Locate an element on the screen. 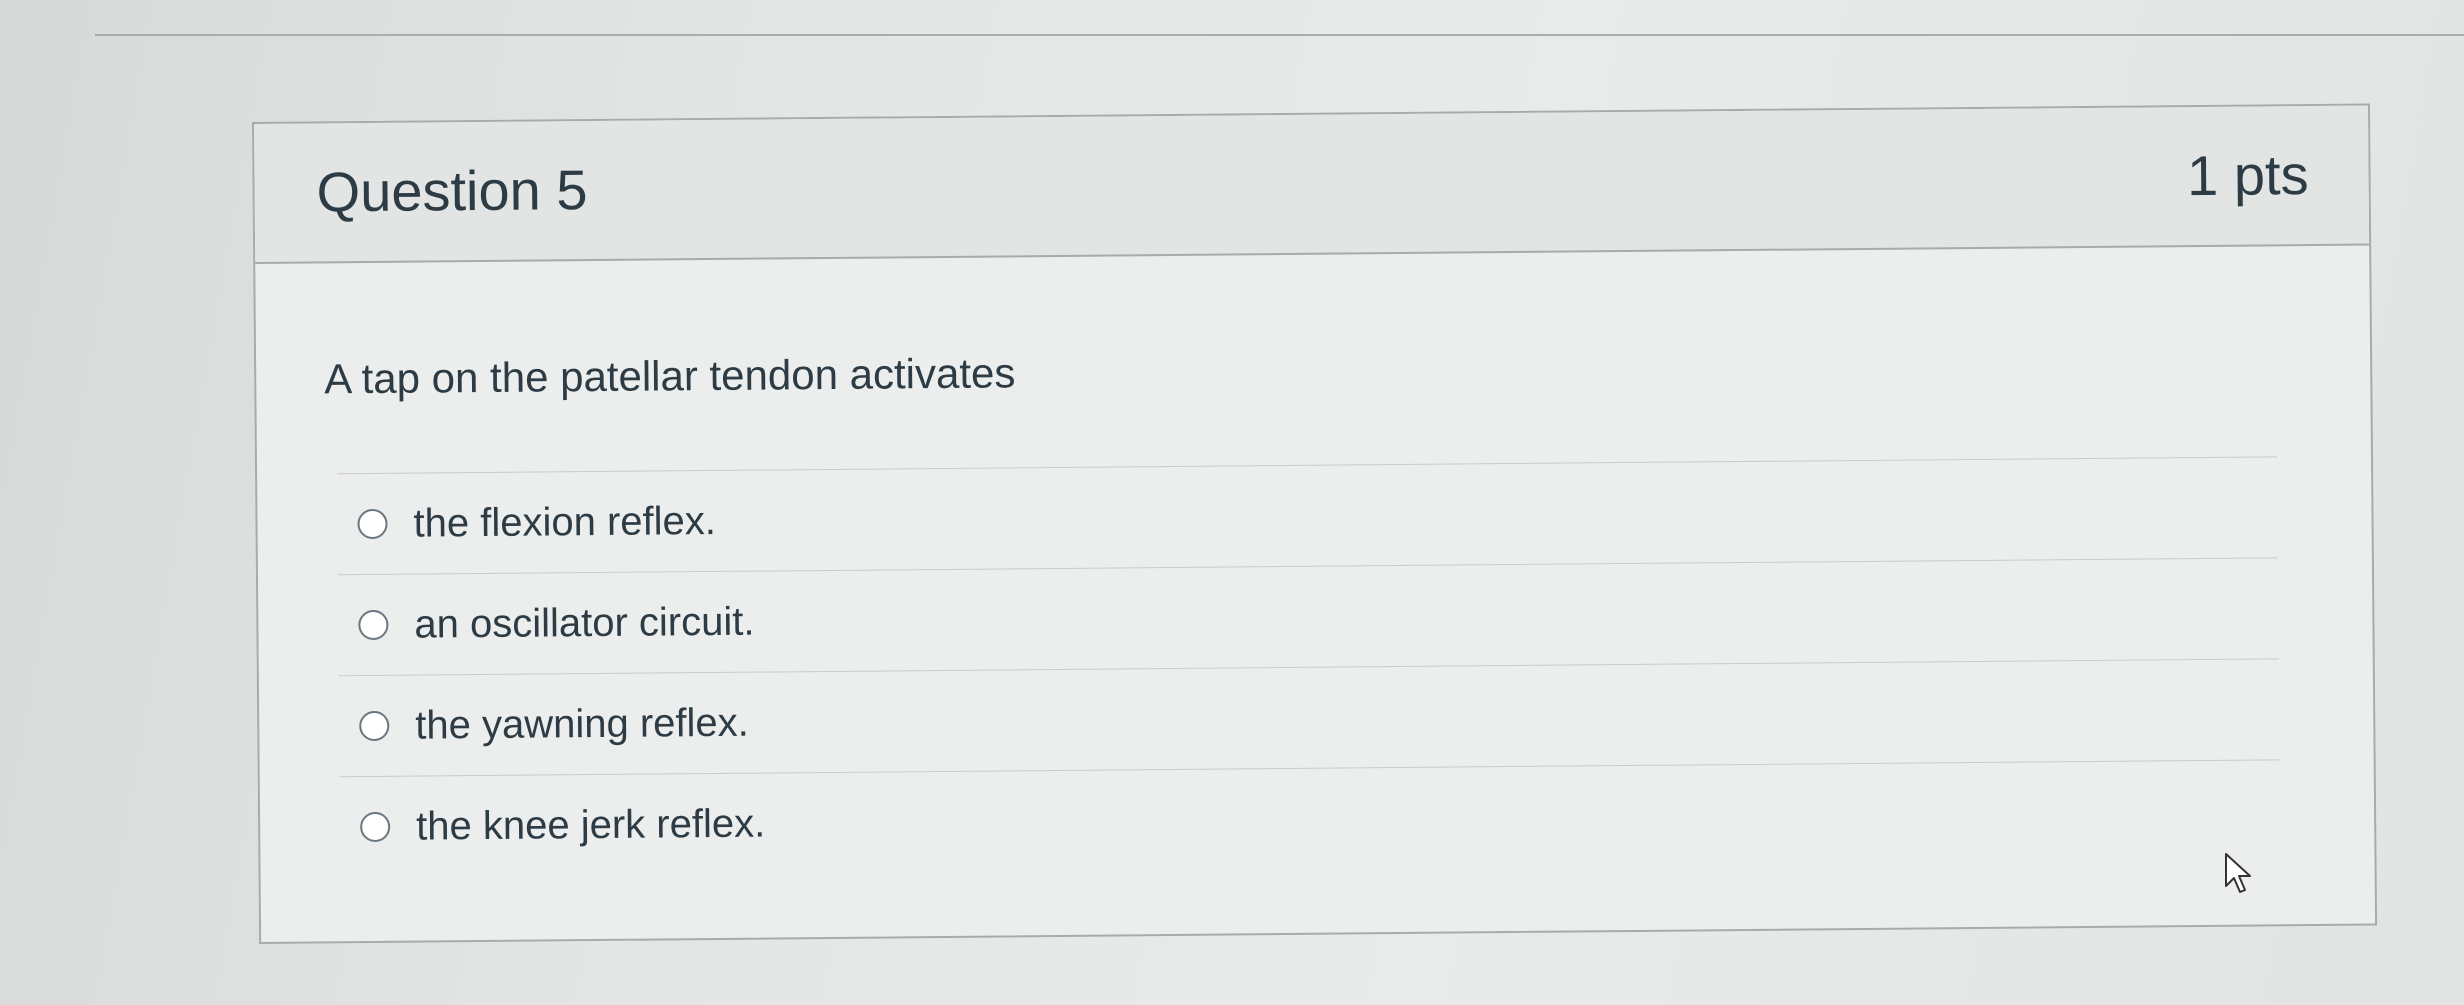 This screenshot has width=2464, height=1005. answer-option-4: the knee jerk reflex. is located at coordinates (1310, 818).